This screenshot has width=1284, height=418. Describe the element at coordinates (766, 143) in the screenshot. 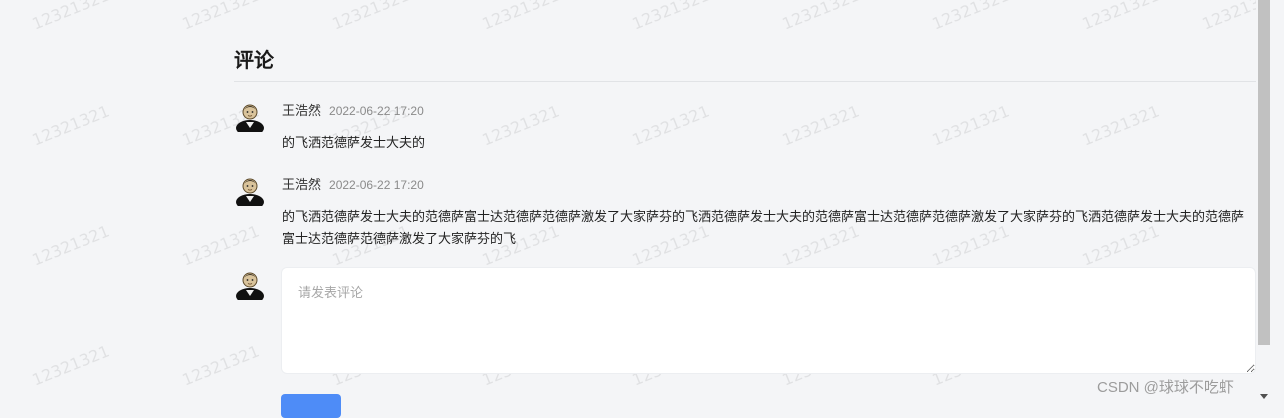

I see `comment-text: 的飞洒范德萨发士大夫的` at that location.